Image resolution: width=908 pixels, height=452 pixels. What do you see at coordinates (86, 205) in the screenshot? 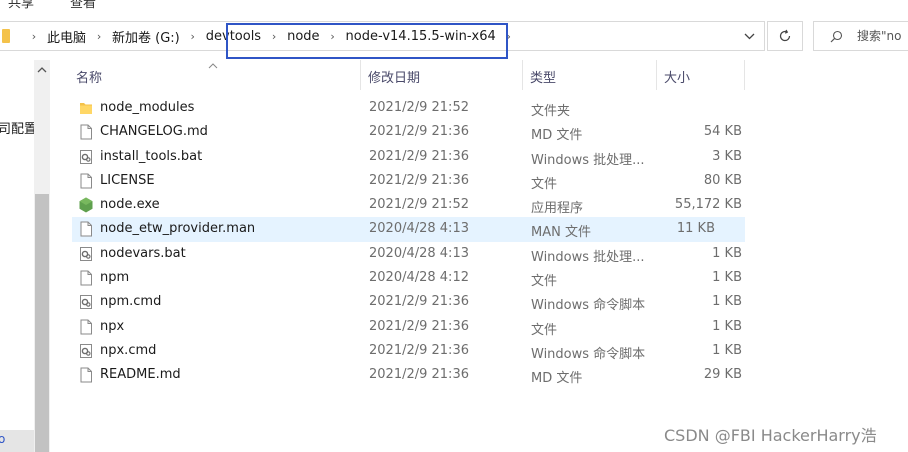
I see `nodejs-hexagon-icon` at bounding box center [86, 205].